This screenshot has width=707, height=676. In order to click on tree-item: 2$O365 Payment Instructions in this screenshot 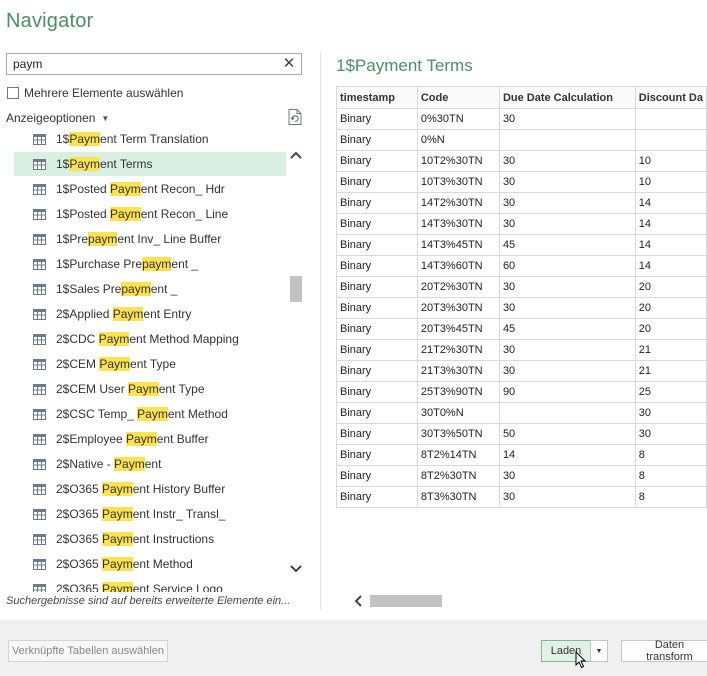, I will do `click(150, 539)`.